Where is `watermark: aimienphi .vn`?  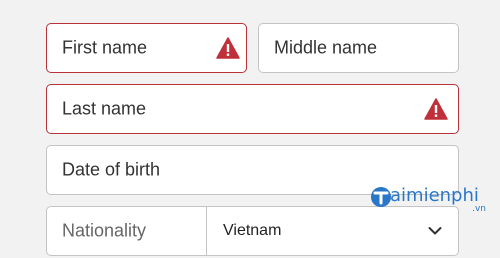 watermark: aimienphi .vn is located at coordinates (433, 201).